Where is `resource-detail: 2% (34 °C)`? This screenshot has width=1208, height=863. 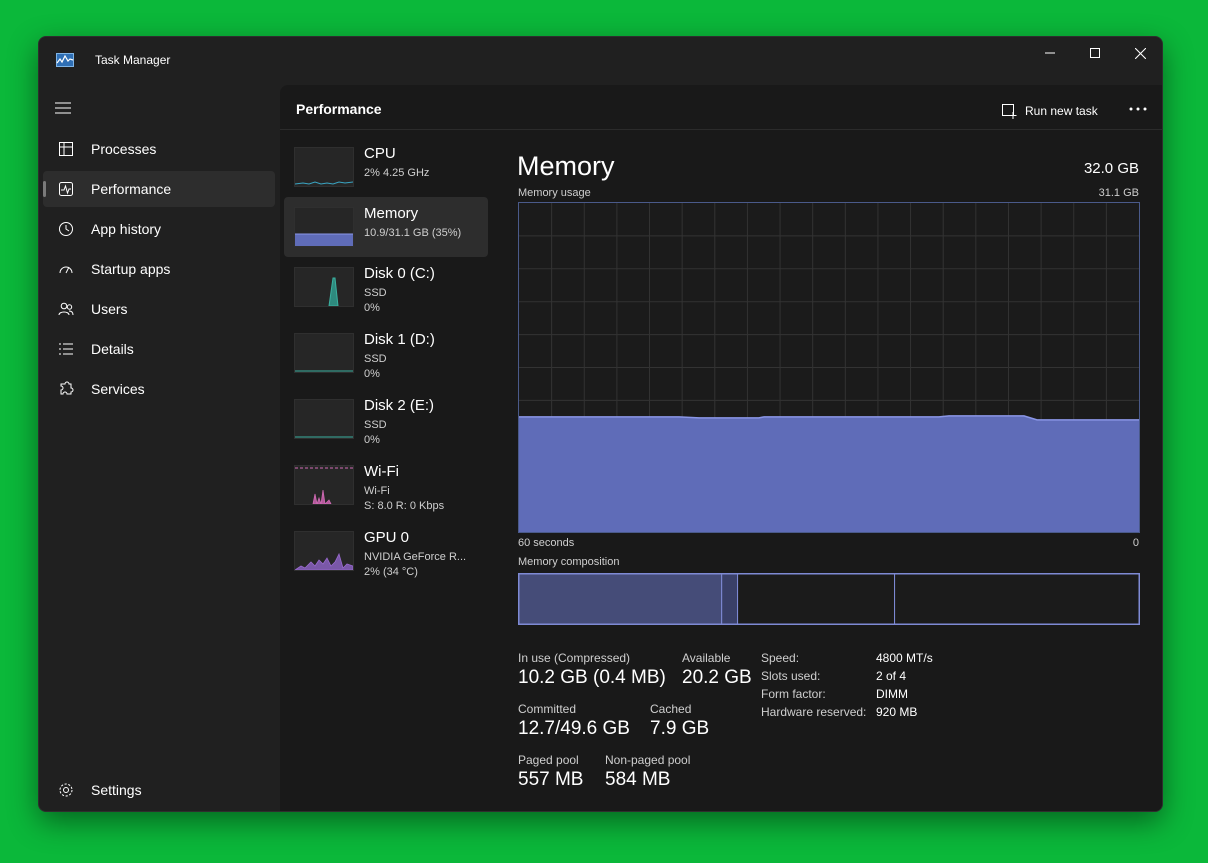 resource-detail: 2% (34 °C) is located at coordinates (391, 572).